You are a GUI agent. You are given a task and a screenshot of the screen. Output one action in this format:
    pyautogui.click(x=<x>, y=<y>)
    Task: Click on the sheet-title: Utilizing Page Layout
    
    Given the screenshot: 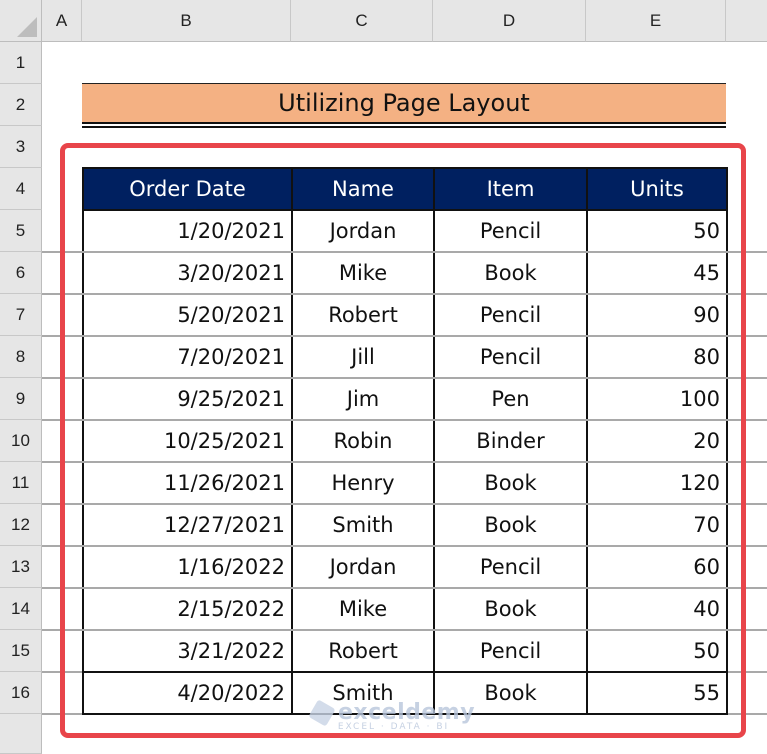 What is the action you would take?
    pyautogui.click(x=404, y=102)
    